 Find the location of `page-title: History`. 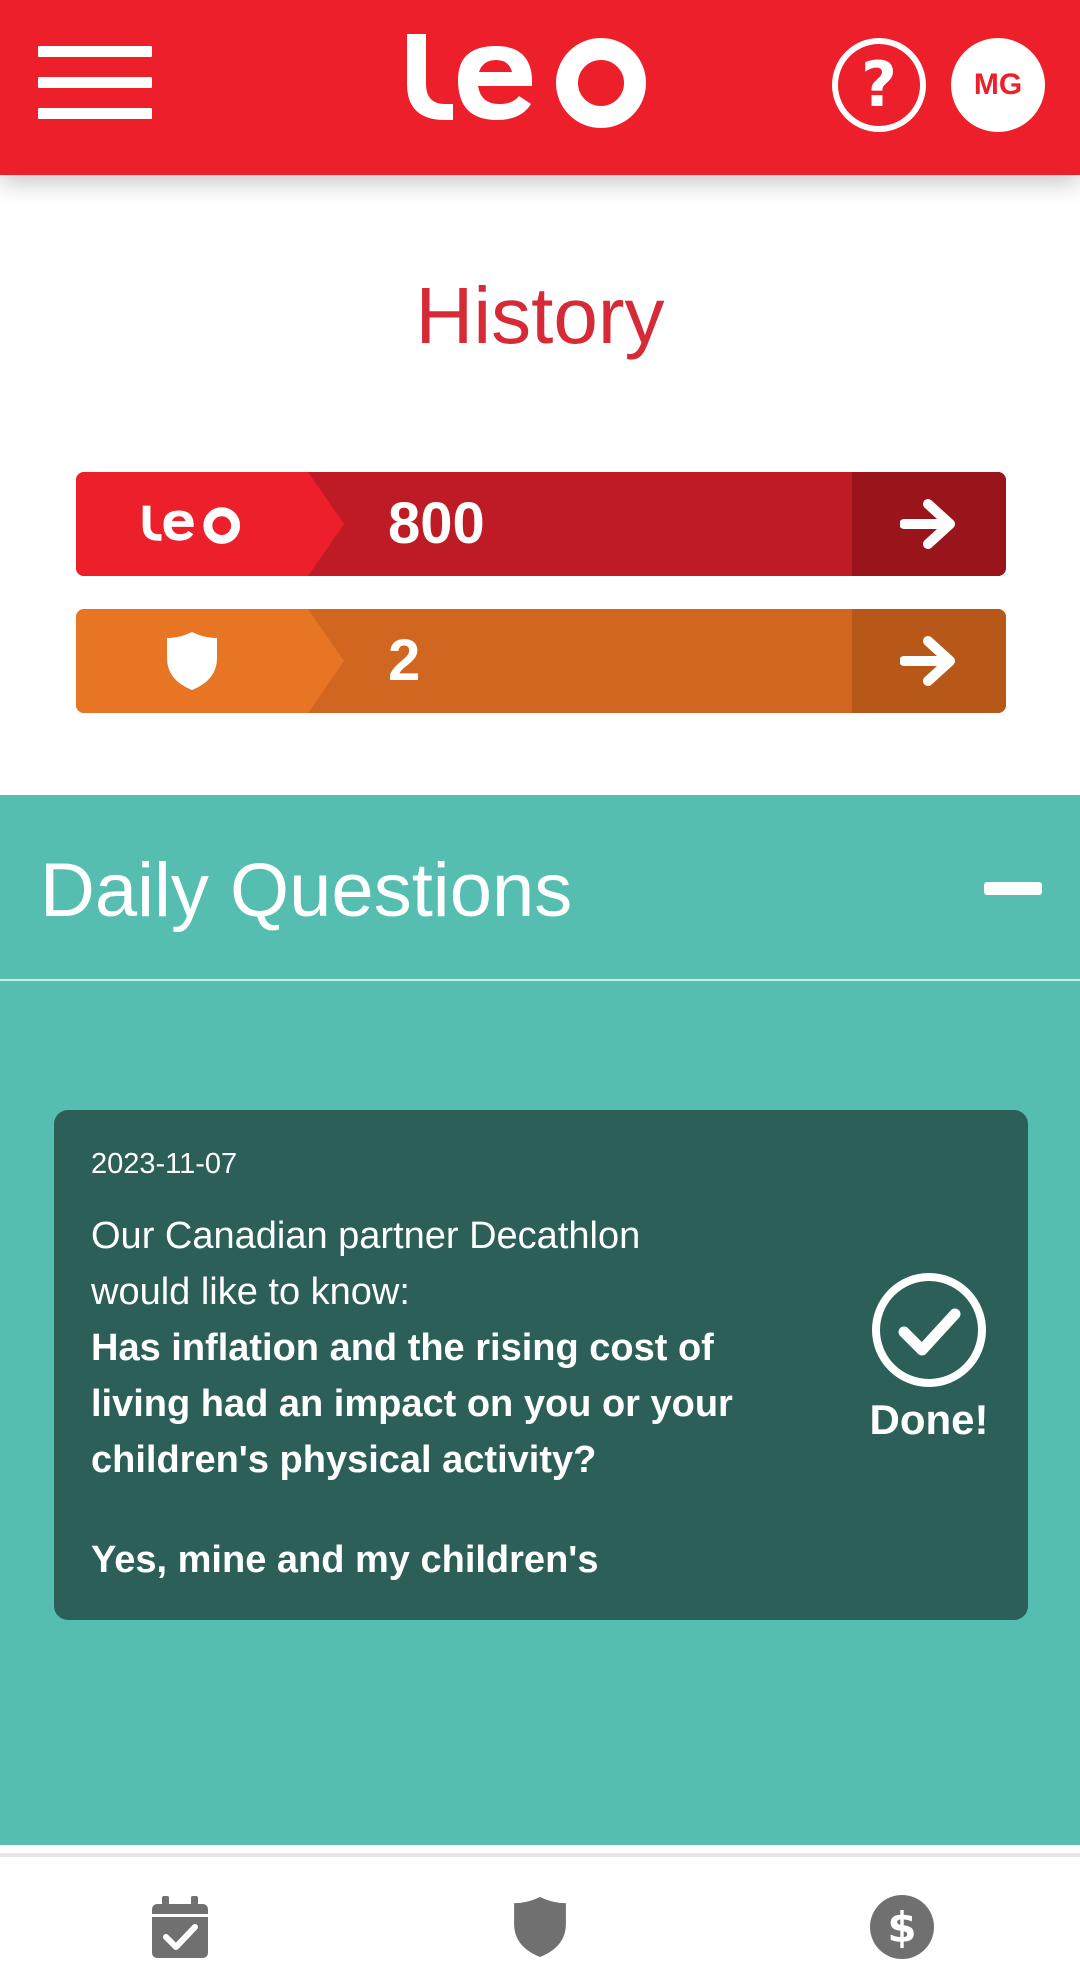

page-title: History is located at coordinates (540, 315).